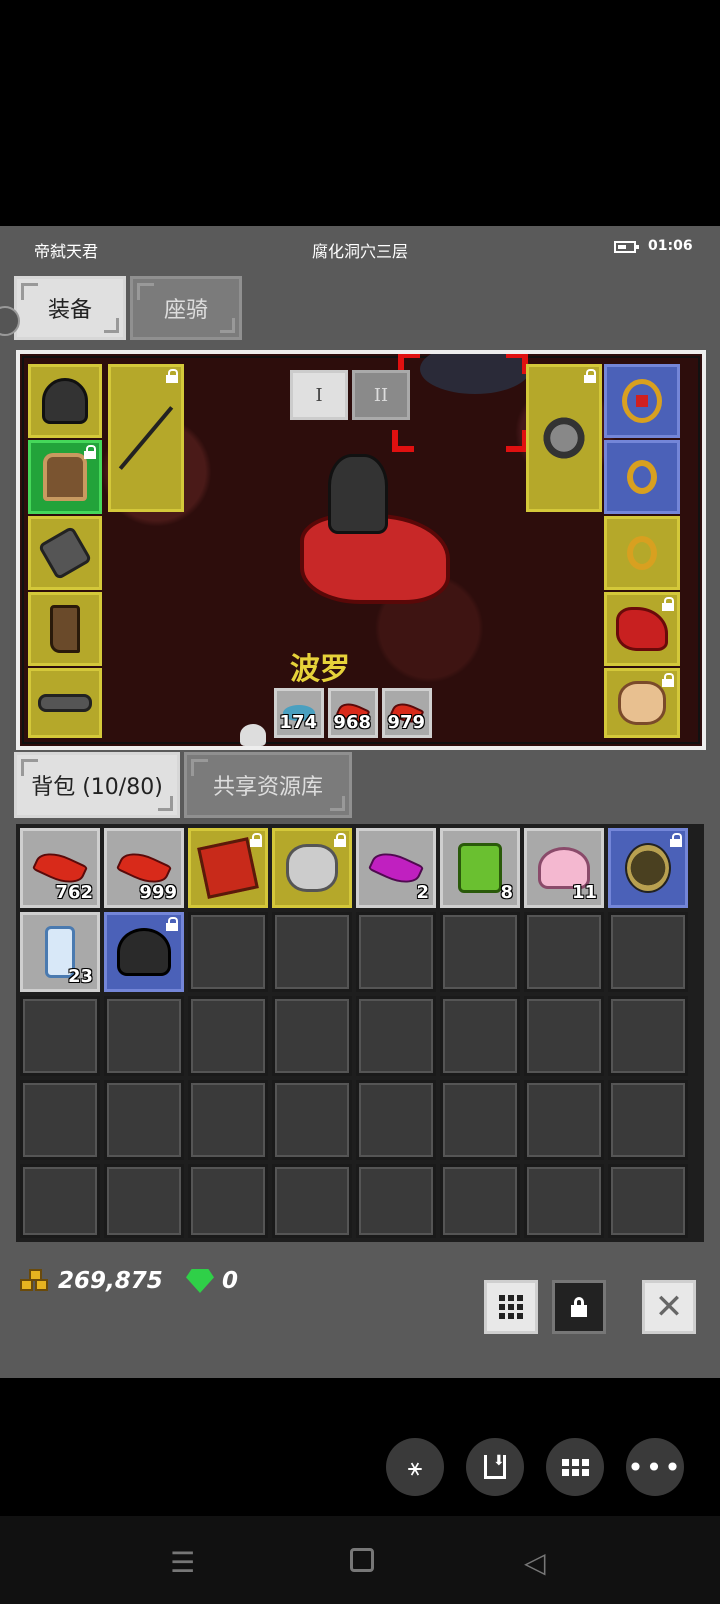 This screenshot has height=1604, width=720. I want to click on item-count: 762, so click(74, 892).